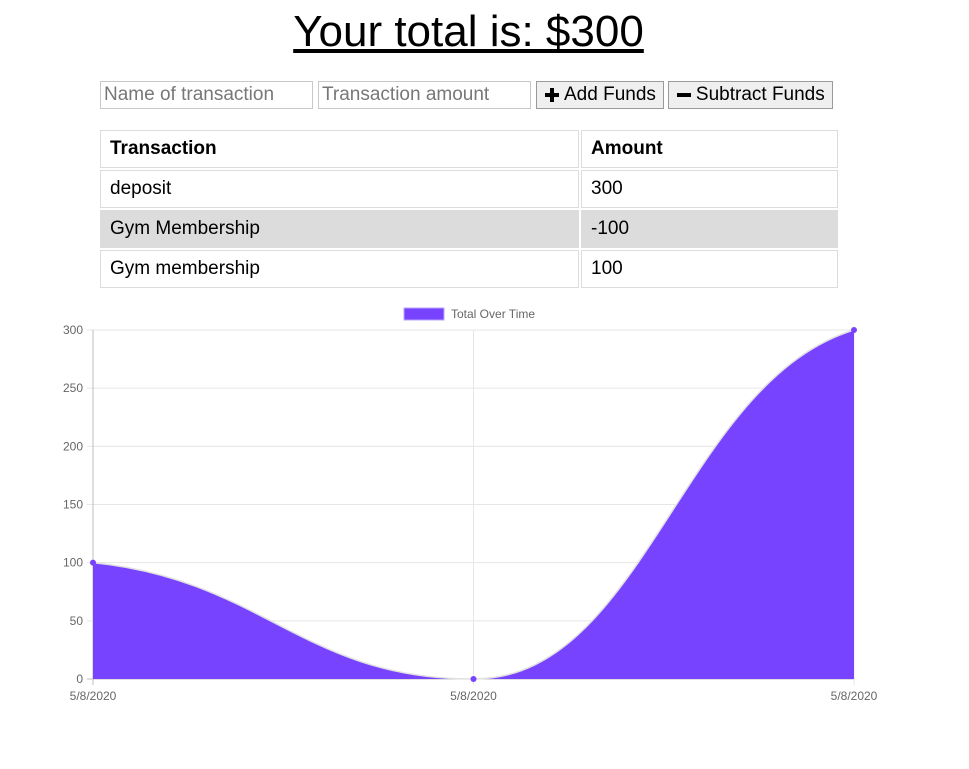 Image resolution: width=969 pixels, height=769 pixels. I want to click on add-funds-label: Add Funds, so click(610, 94).